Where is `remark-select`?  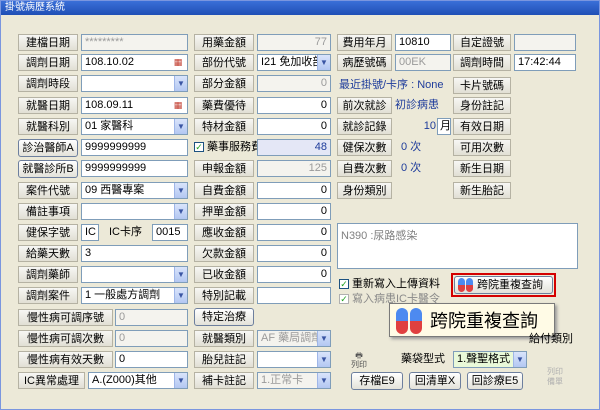
remark-select is located at coordinates (134, 211).